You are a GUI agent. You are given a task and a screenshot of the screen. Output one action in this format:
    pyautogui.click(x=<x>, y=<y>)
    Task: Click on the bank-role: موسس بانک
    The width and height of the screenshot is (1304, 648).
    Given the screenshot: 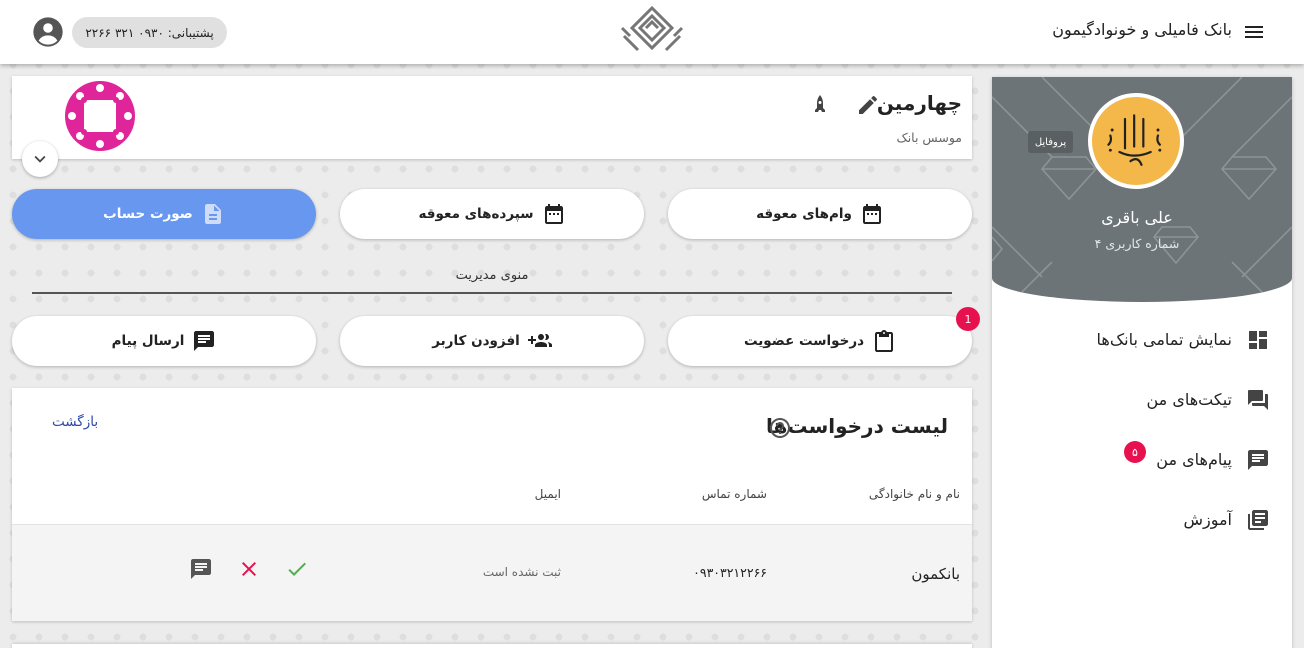 What is the action you would take?
    pyautogui.click(x=929, y=137)
    